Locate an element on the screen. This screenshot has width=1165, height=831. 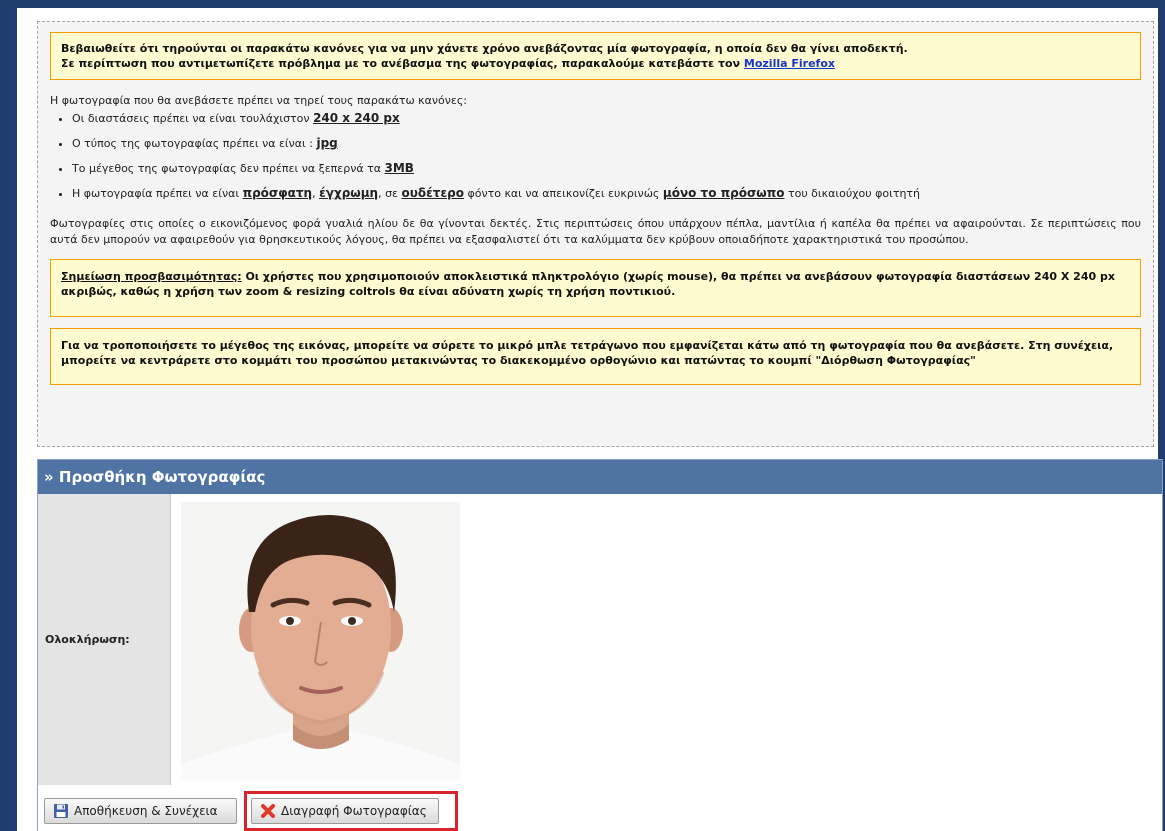
rule-content-i: του δικαιούχου φοιτητή is located at coordinates (852, 193).